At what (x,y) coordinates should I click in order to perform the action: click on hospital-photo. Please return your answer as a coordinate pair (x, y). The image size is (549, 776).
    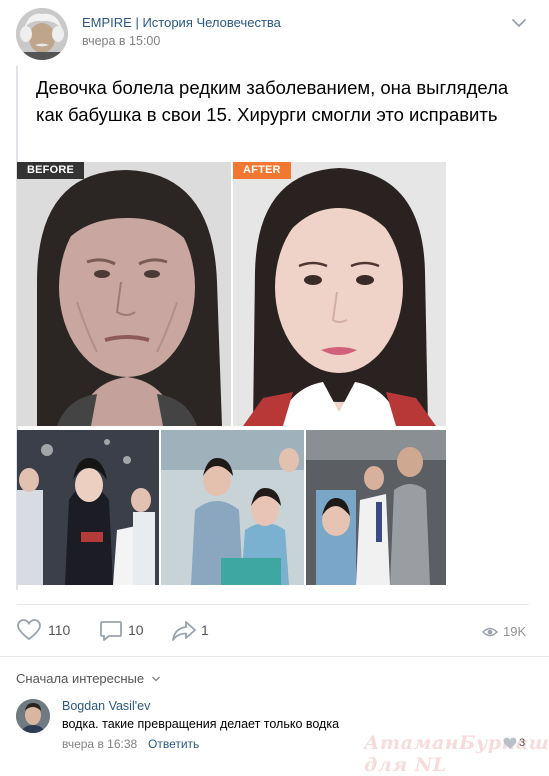
    Looking at the image, I should click on (376, 507).